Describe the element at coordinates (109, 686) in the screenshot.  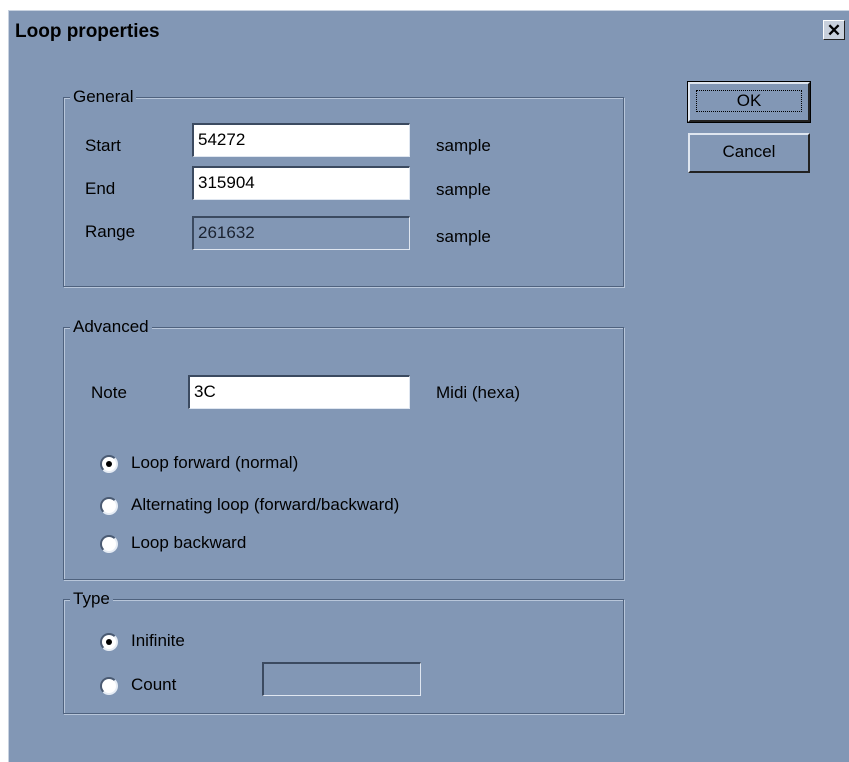
I see `count-radio` at that location.